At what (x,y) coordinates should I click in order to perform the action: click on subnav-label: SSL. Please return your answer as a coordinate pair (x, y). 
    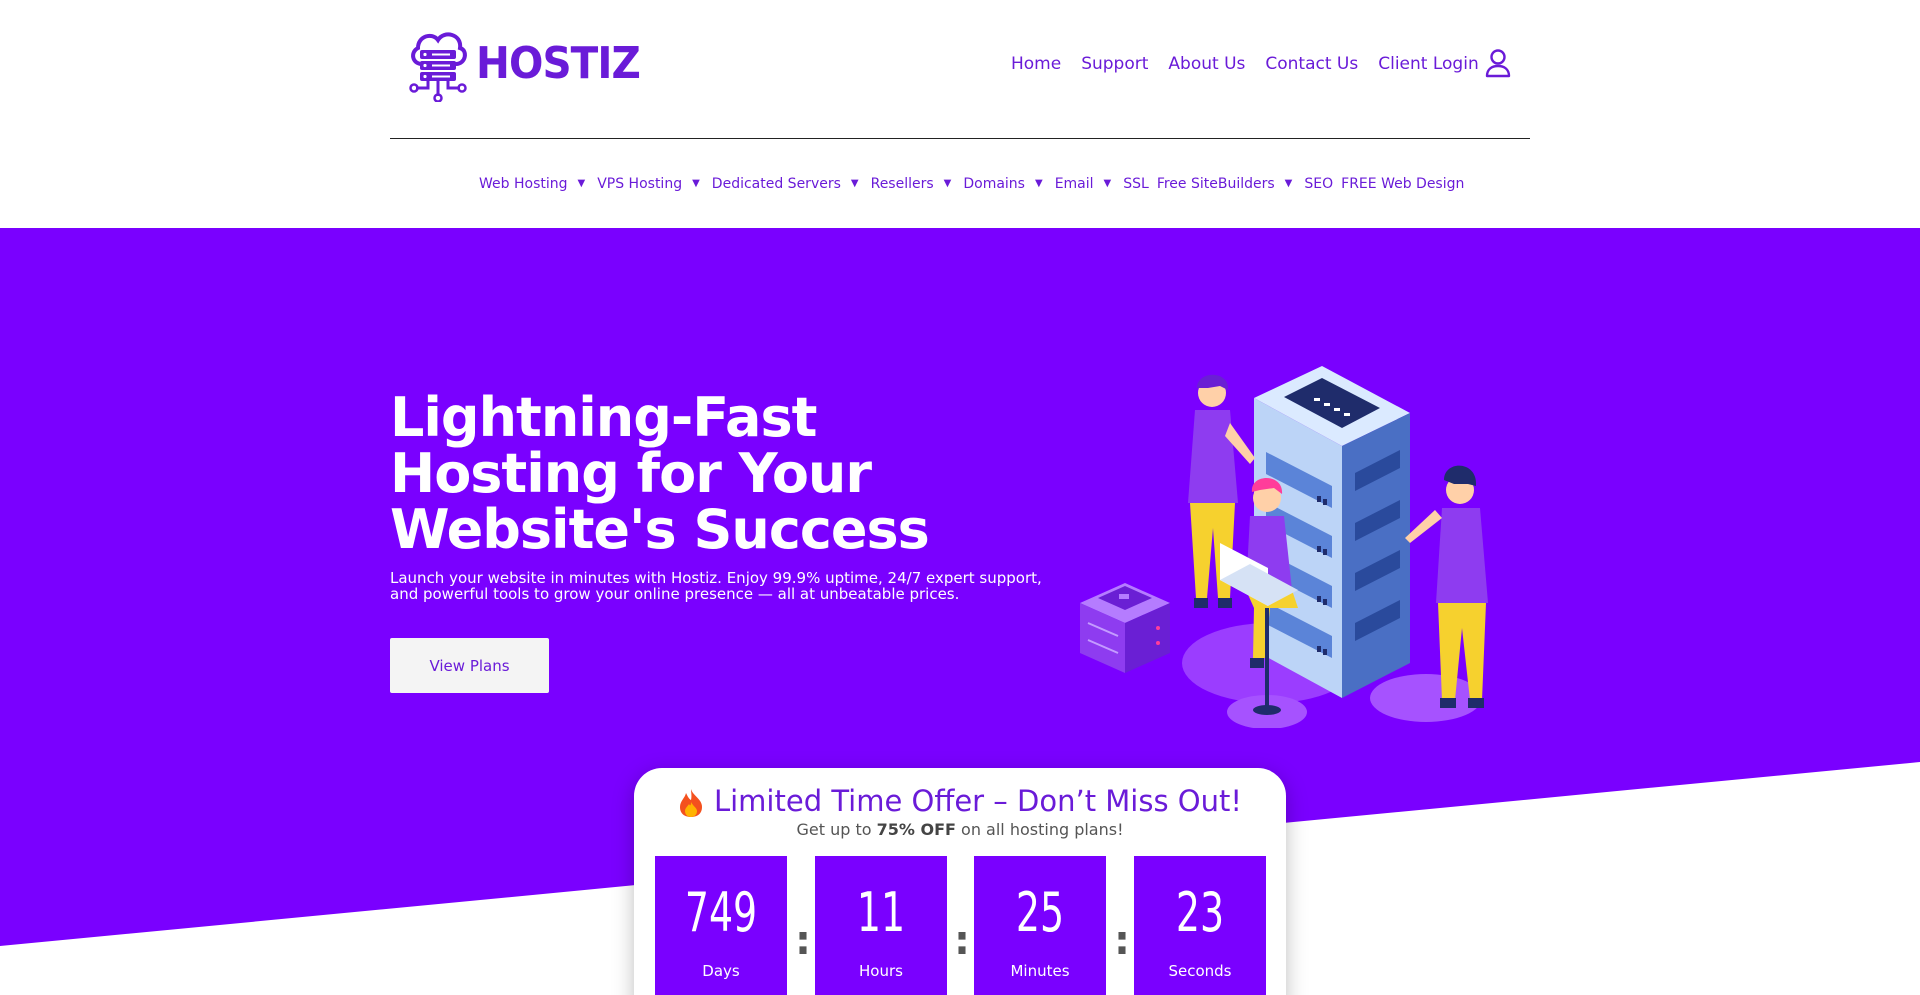
    Looking at the image, I should click on (1136, 184).